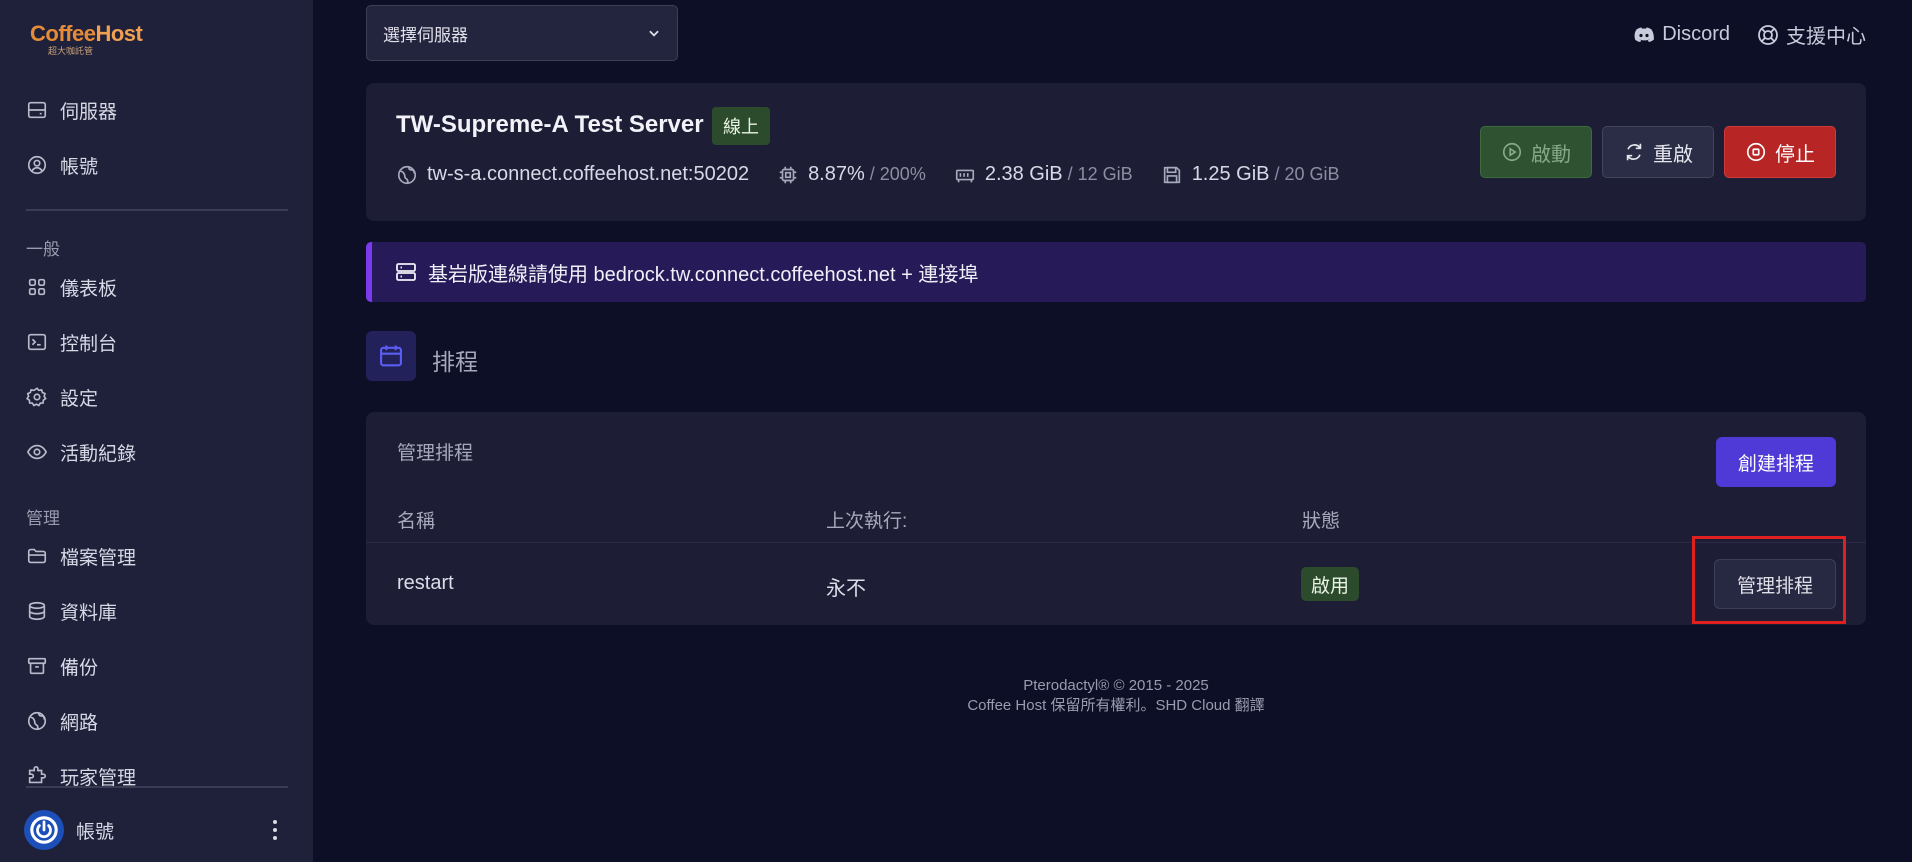 This screenshot has width=1912, height=862. I want to click on sidebar-item-console: 控制台, so click(71, 342).